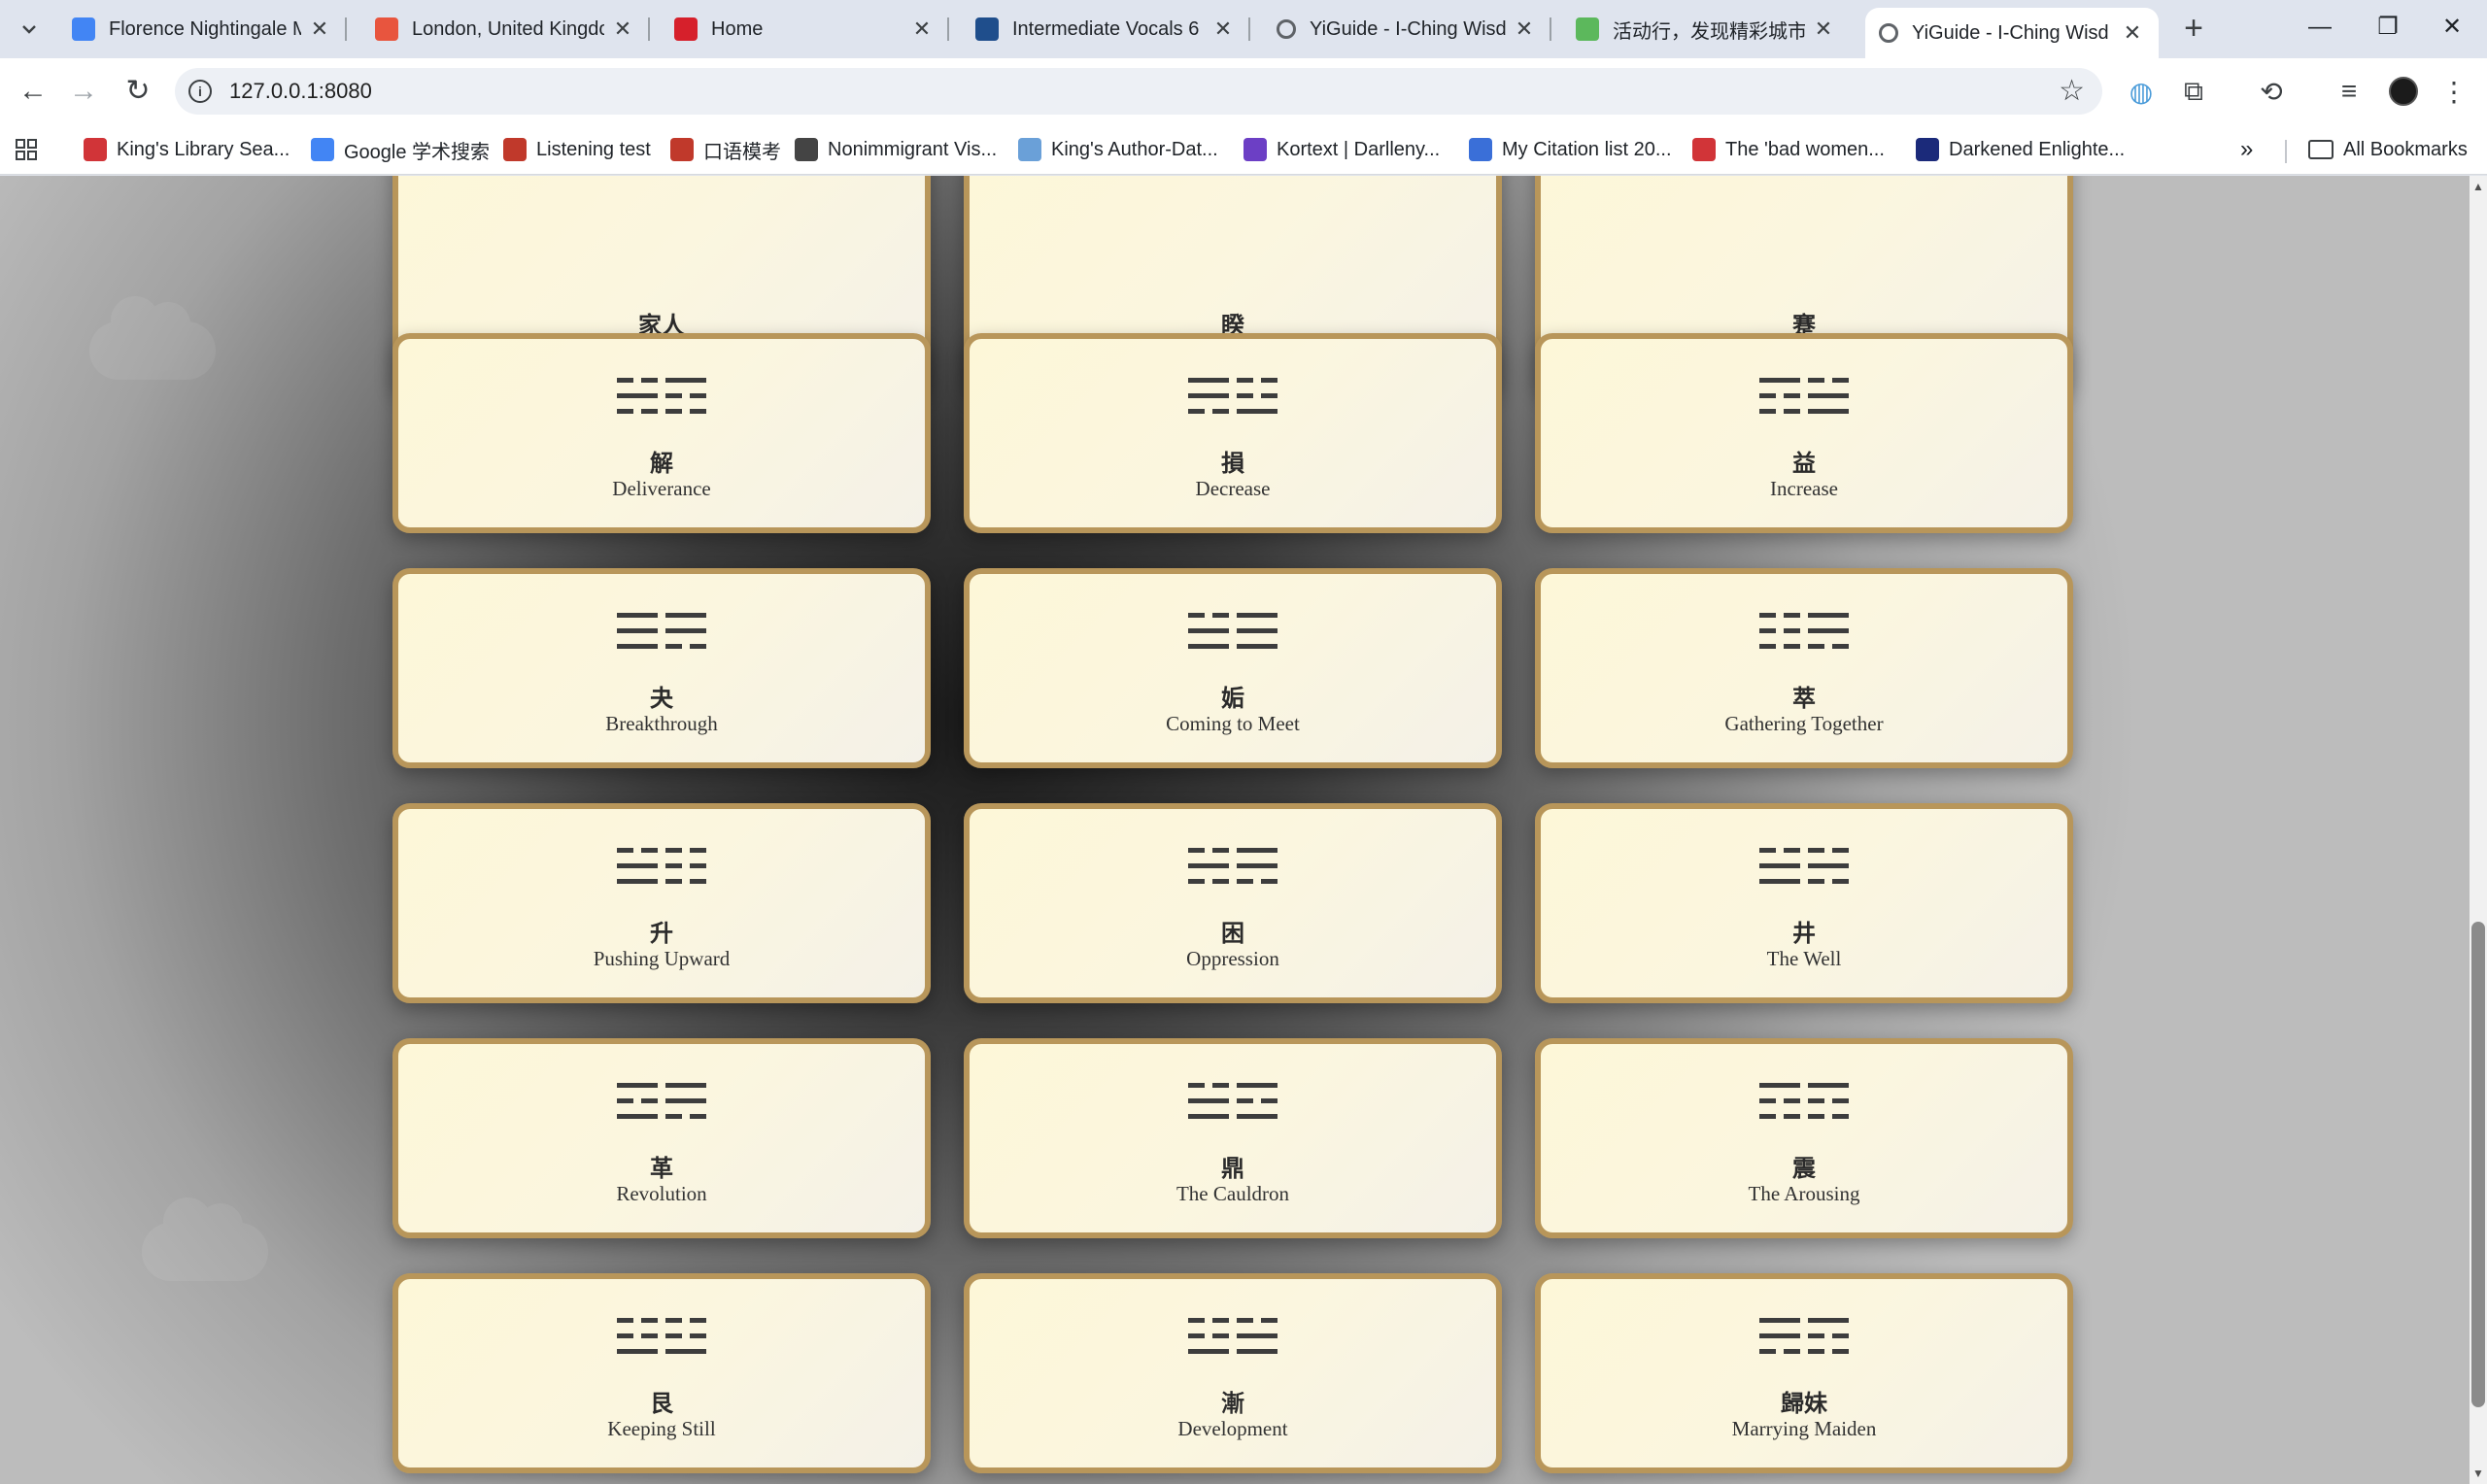  What do you see at coordinates (95, 149) in the screenshot?
I see `k-icon` at bounding box center [95, 149].